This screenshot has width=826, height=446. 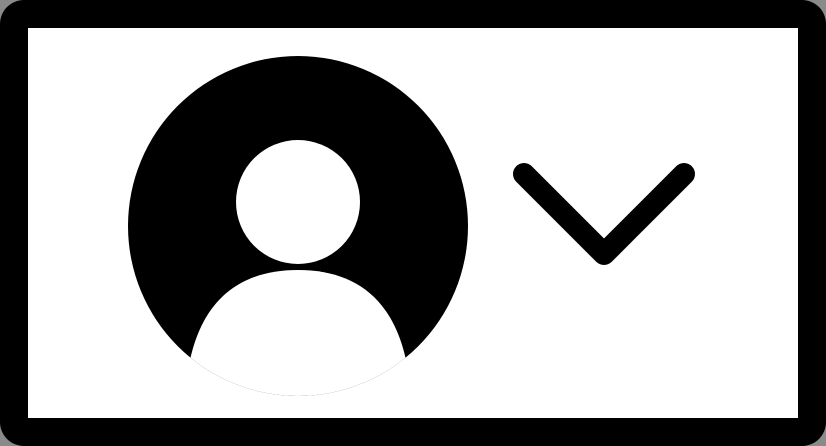 I want to click on chevron-down-icon, so click(x=604, y=215).